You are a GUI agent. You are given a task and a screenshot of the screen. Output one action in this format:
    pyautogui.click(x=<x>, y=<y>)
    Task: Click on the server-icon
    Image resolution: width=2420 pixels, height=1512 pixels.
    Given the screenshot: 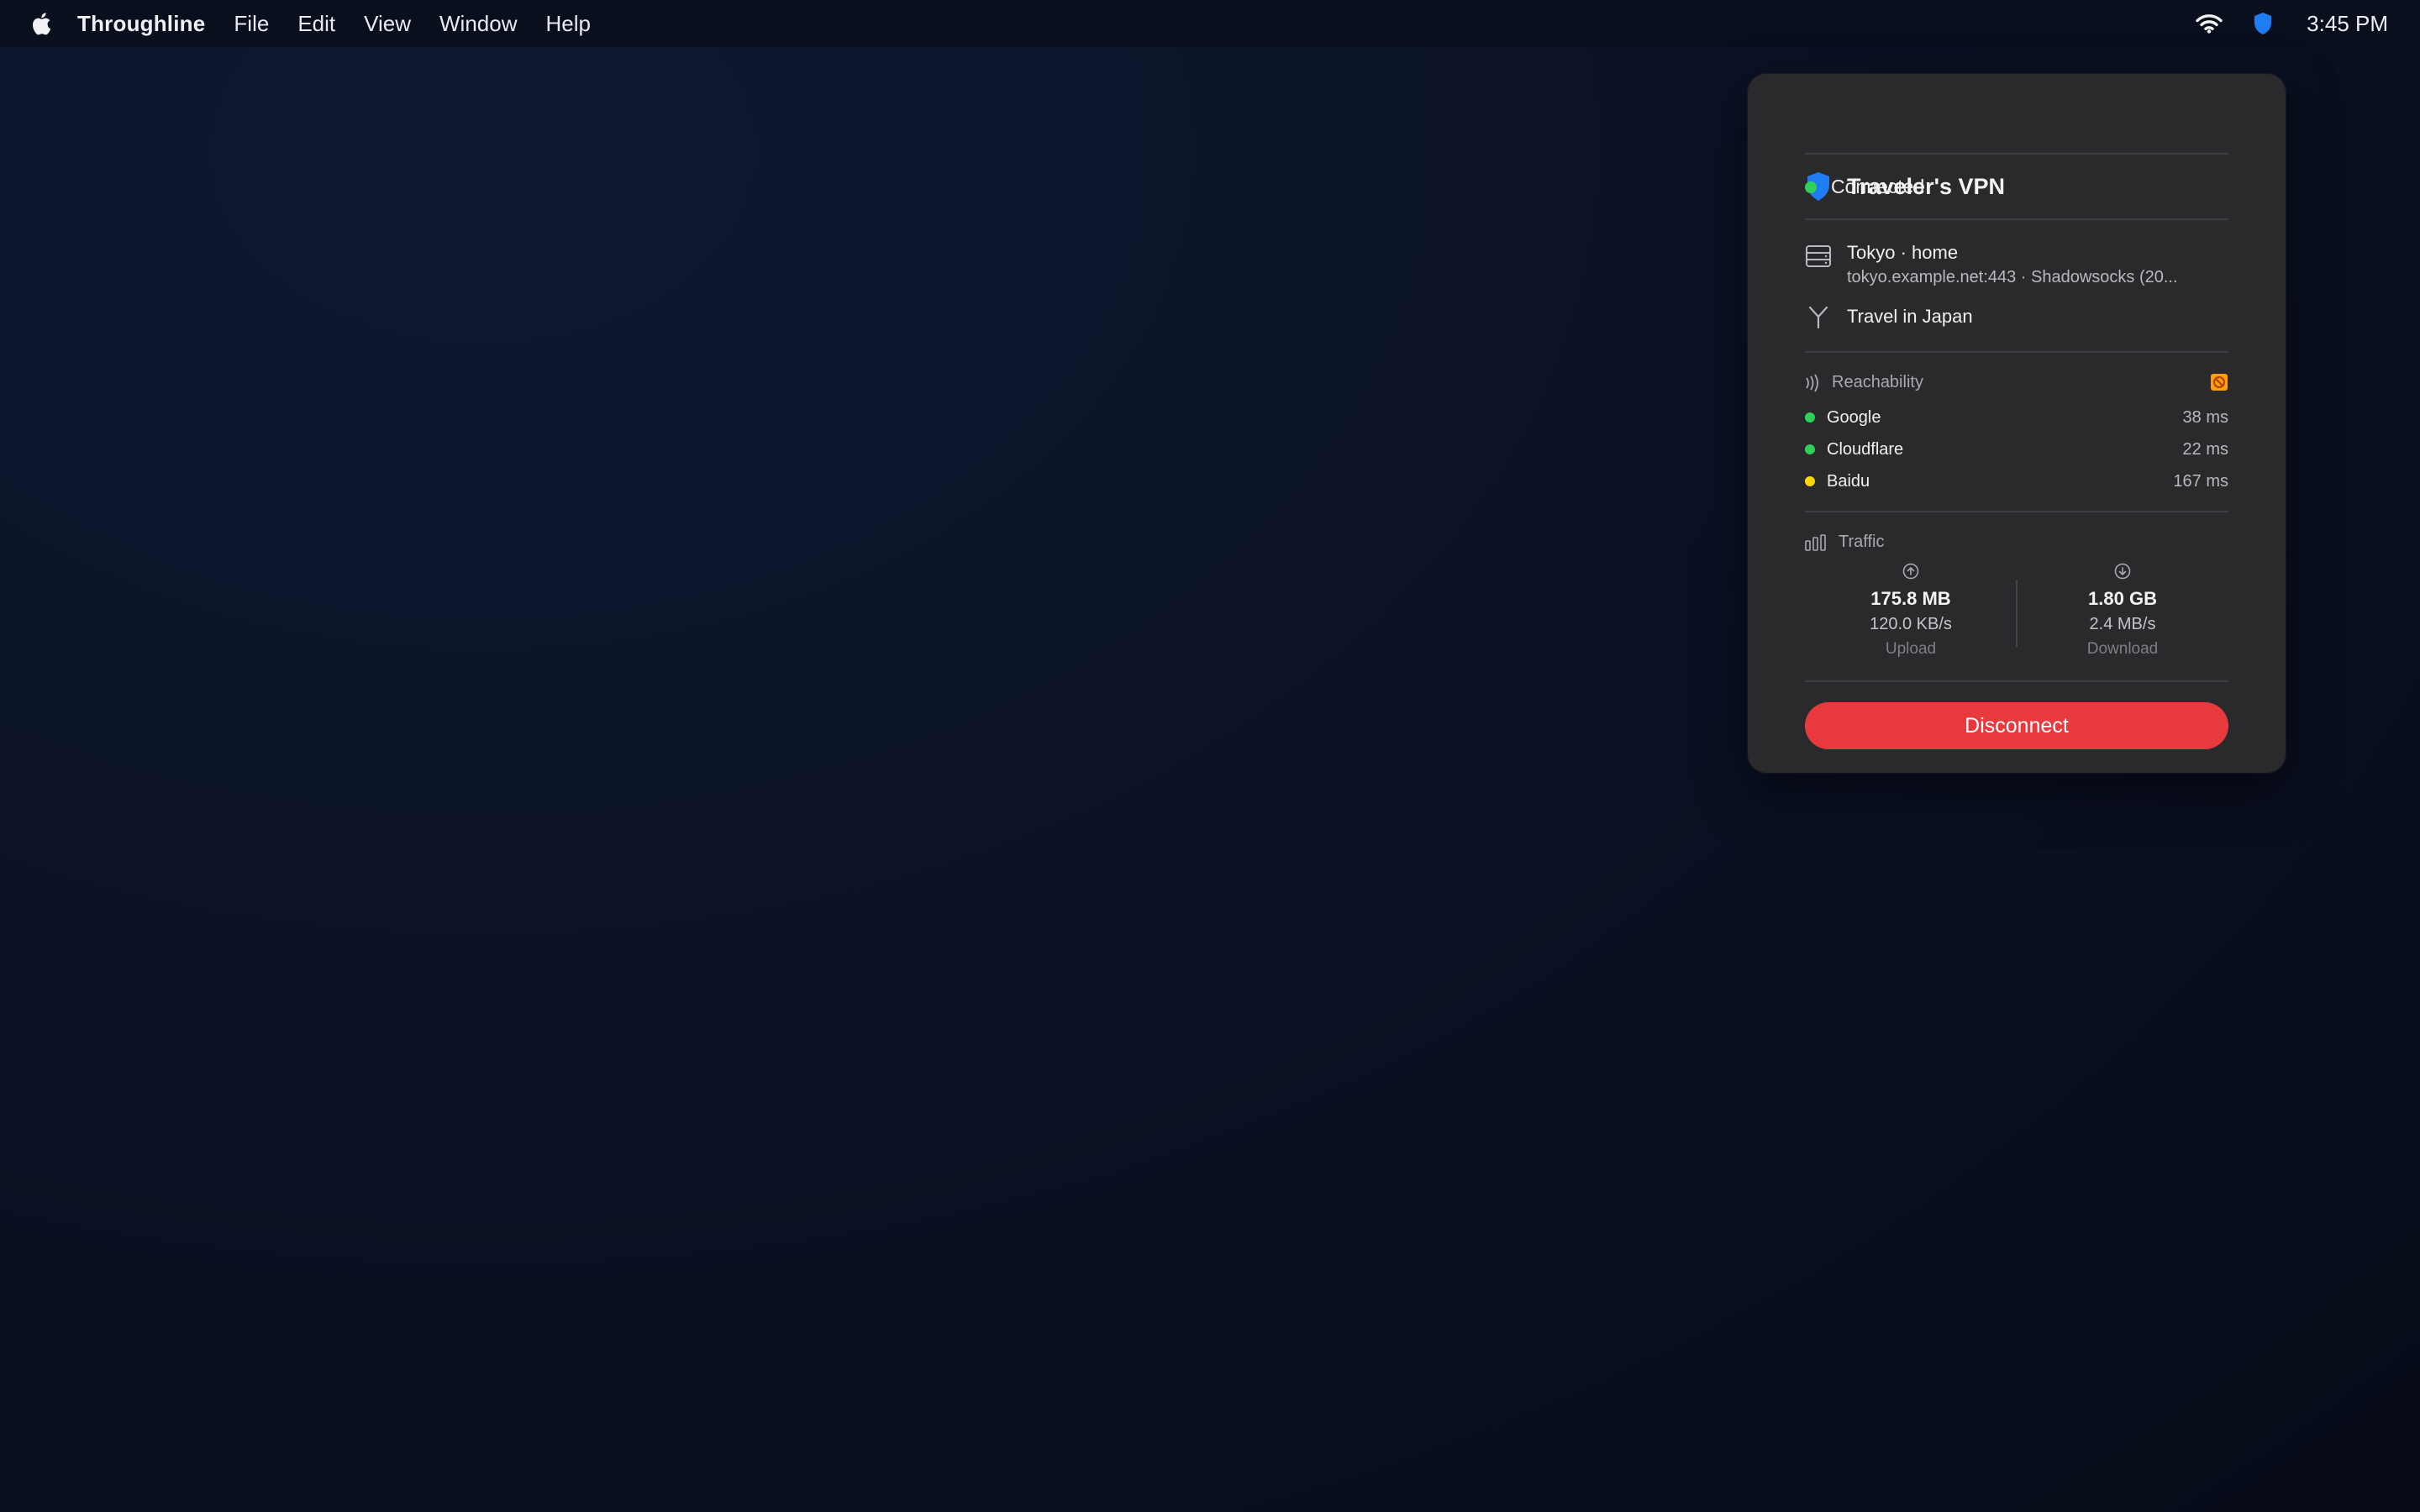 What is the action you would take?
    pyautogui.click(x=1818, y=264)
    